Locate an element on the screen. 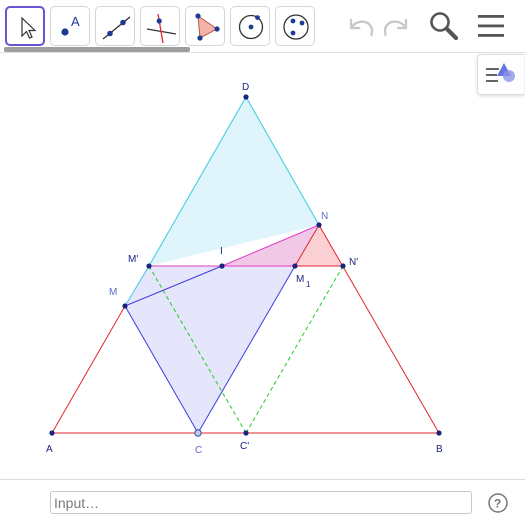 This screenshot has height=525, width=525. undo-icon is located at coordinates (361, 27).